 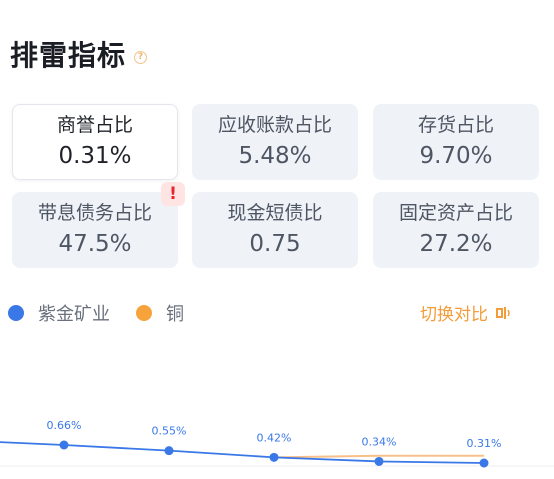 What do you see at coordinates (455, 213) in the screenshot?
I see `metric-label: 固定资产占比` at bounding box center [455, 213].